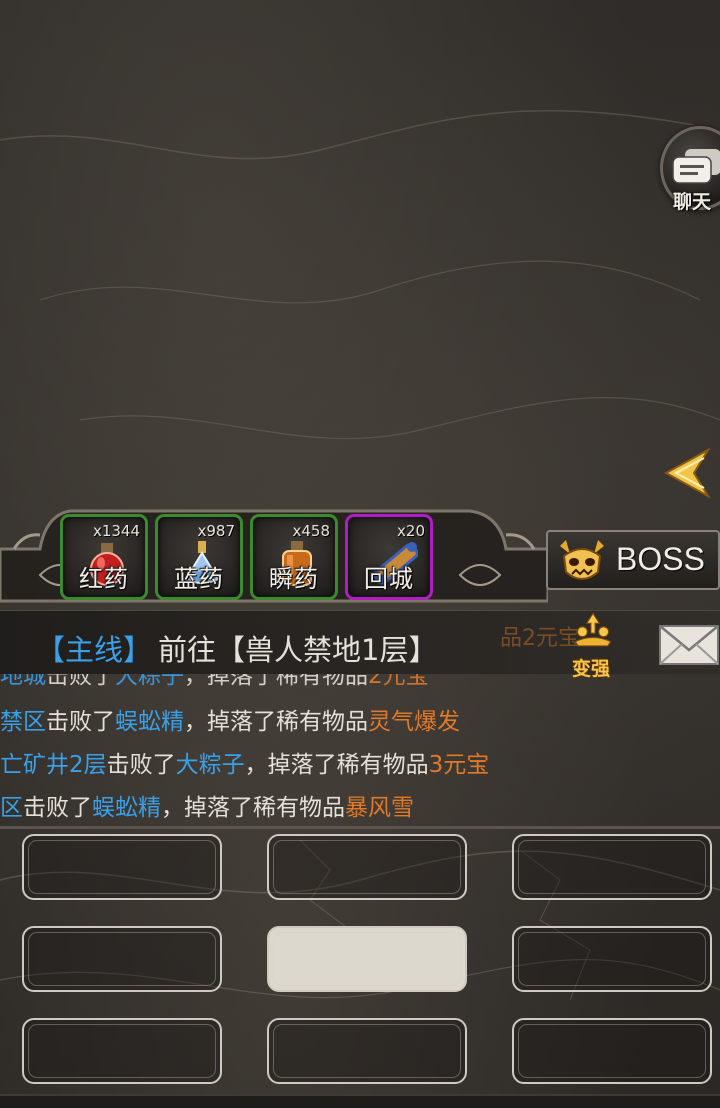  I want to click on log-line: 地城击败了大粽子，掉落了稀有物品2元宝, so click(214, 682).